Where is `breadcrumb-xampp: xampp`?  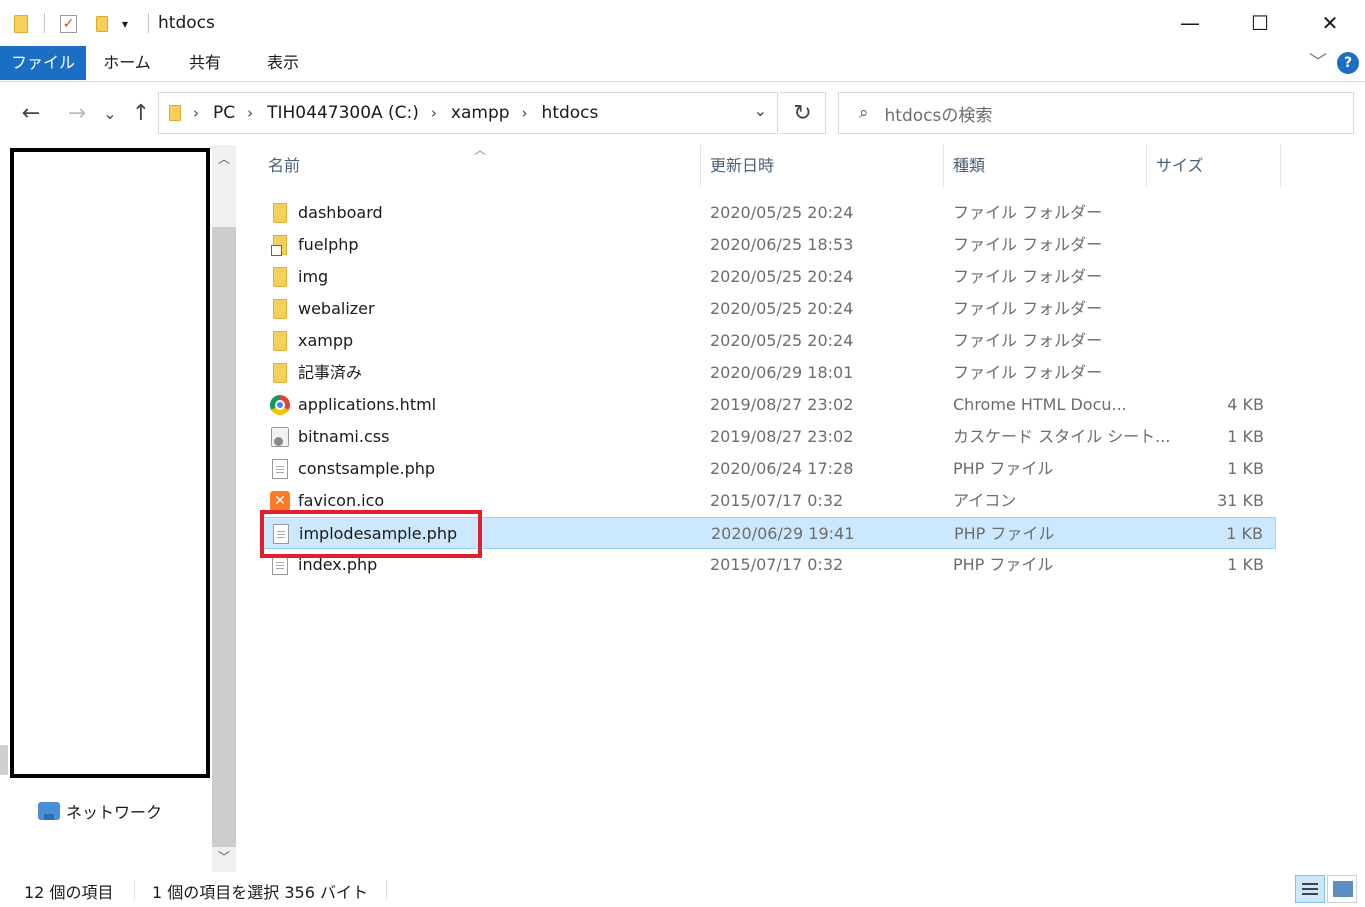 breadcrumb-xampp: xampp is located at coordinates (480, 113).